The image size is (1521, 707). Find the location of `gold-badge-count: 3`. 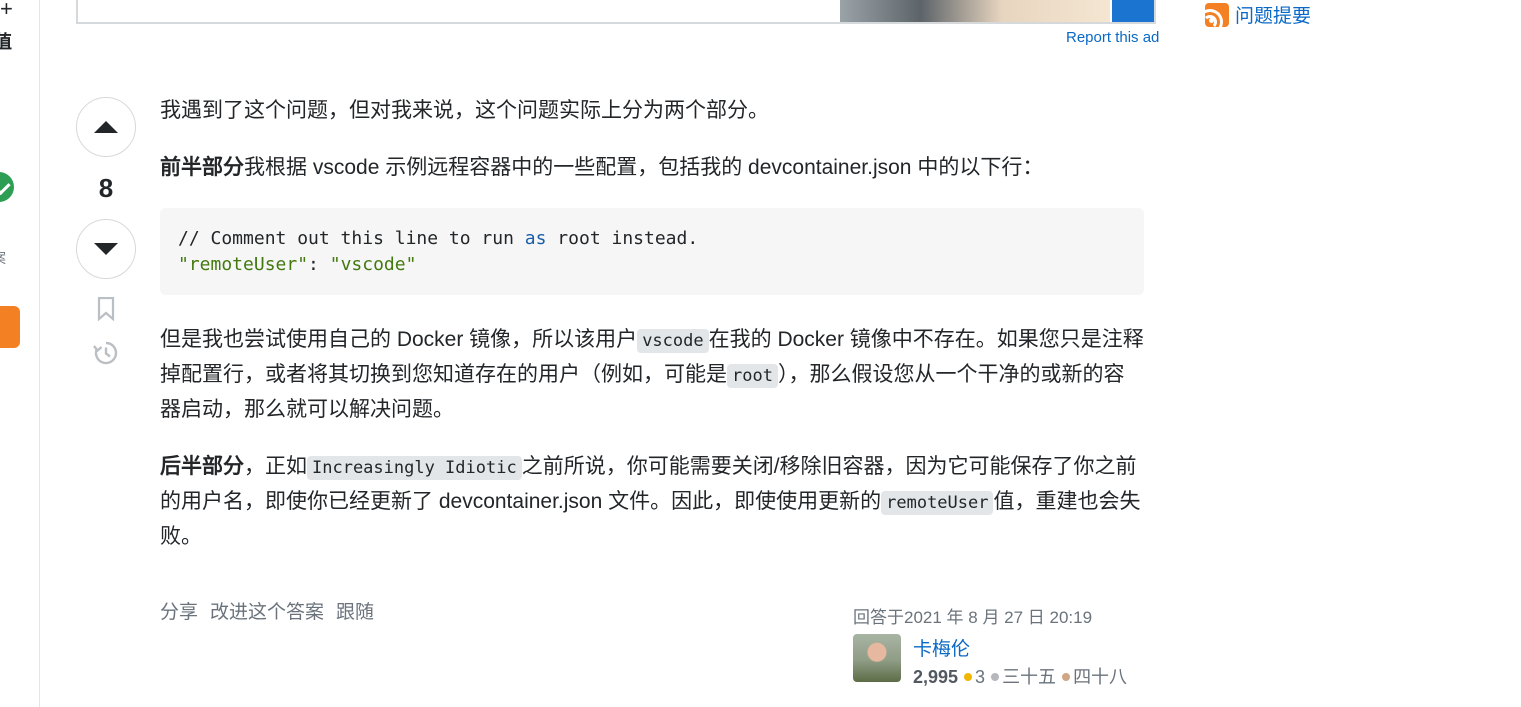

gold-badge-count: 3 is located at coordinates (980, 677).